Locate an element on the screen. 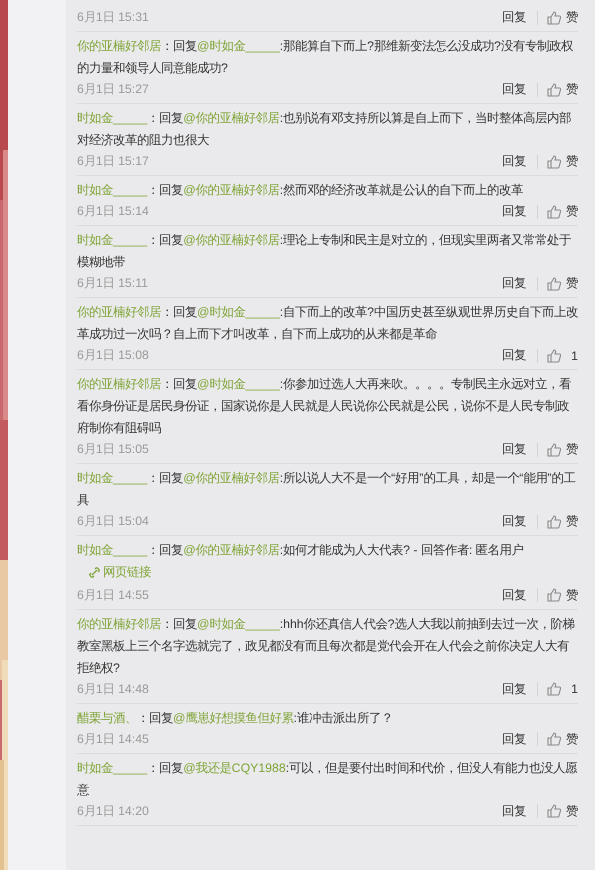 This screenshot has width=595, height=870. comment-time: 6月1日 15:27 is located at coordinates (113, 89).